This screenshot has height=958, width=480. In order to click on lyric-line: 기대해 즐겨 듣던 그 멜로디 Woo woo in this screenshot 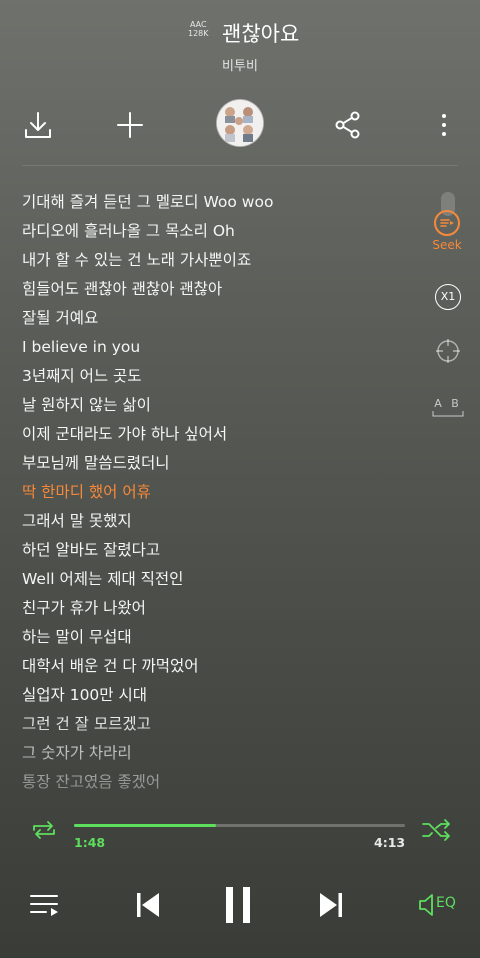, I will do `click(217, 203)`.